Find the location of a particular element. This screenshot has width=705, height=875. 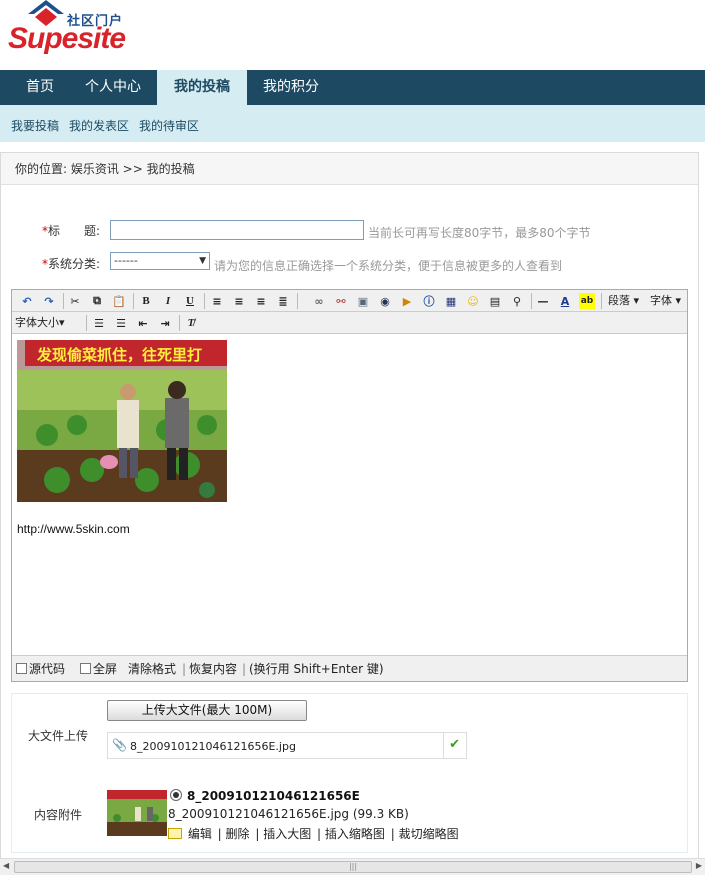

check-icon: ✔ is located at coordinates (454, 744).